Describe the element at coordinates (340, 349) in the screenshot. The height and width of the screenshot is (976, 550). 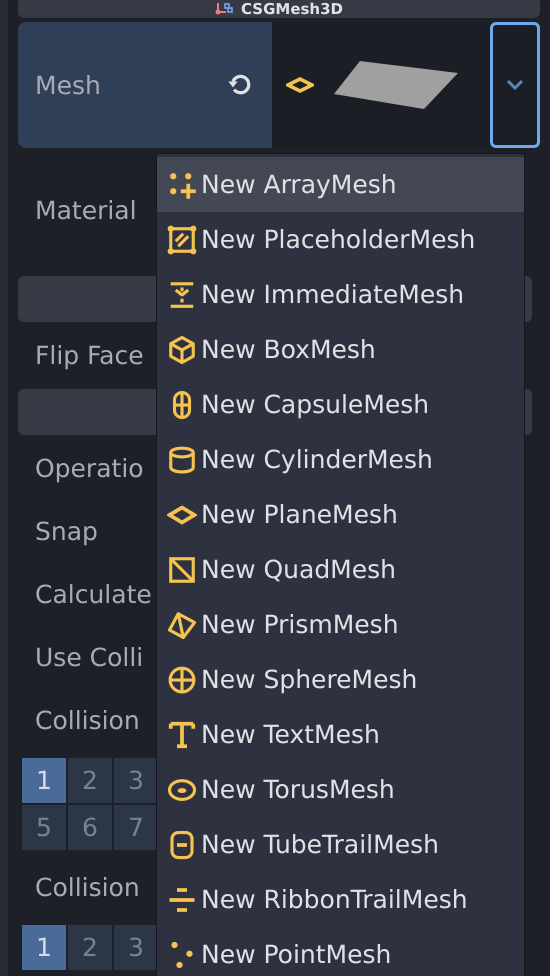
I see `menu-item: New BoxMesh` at that location.